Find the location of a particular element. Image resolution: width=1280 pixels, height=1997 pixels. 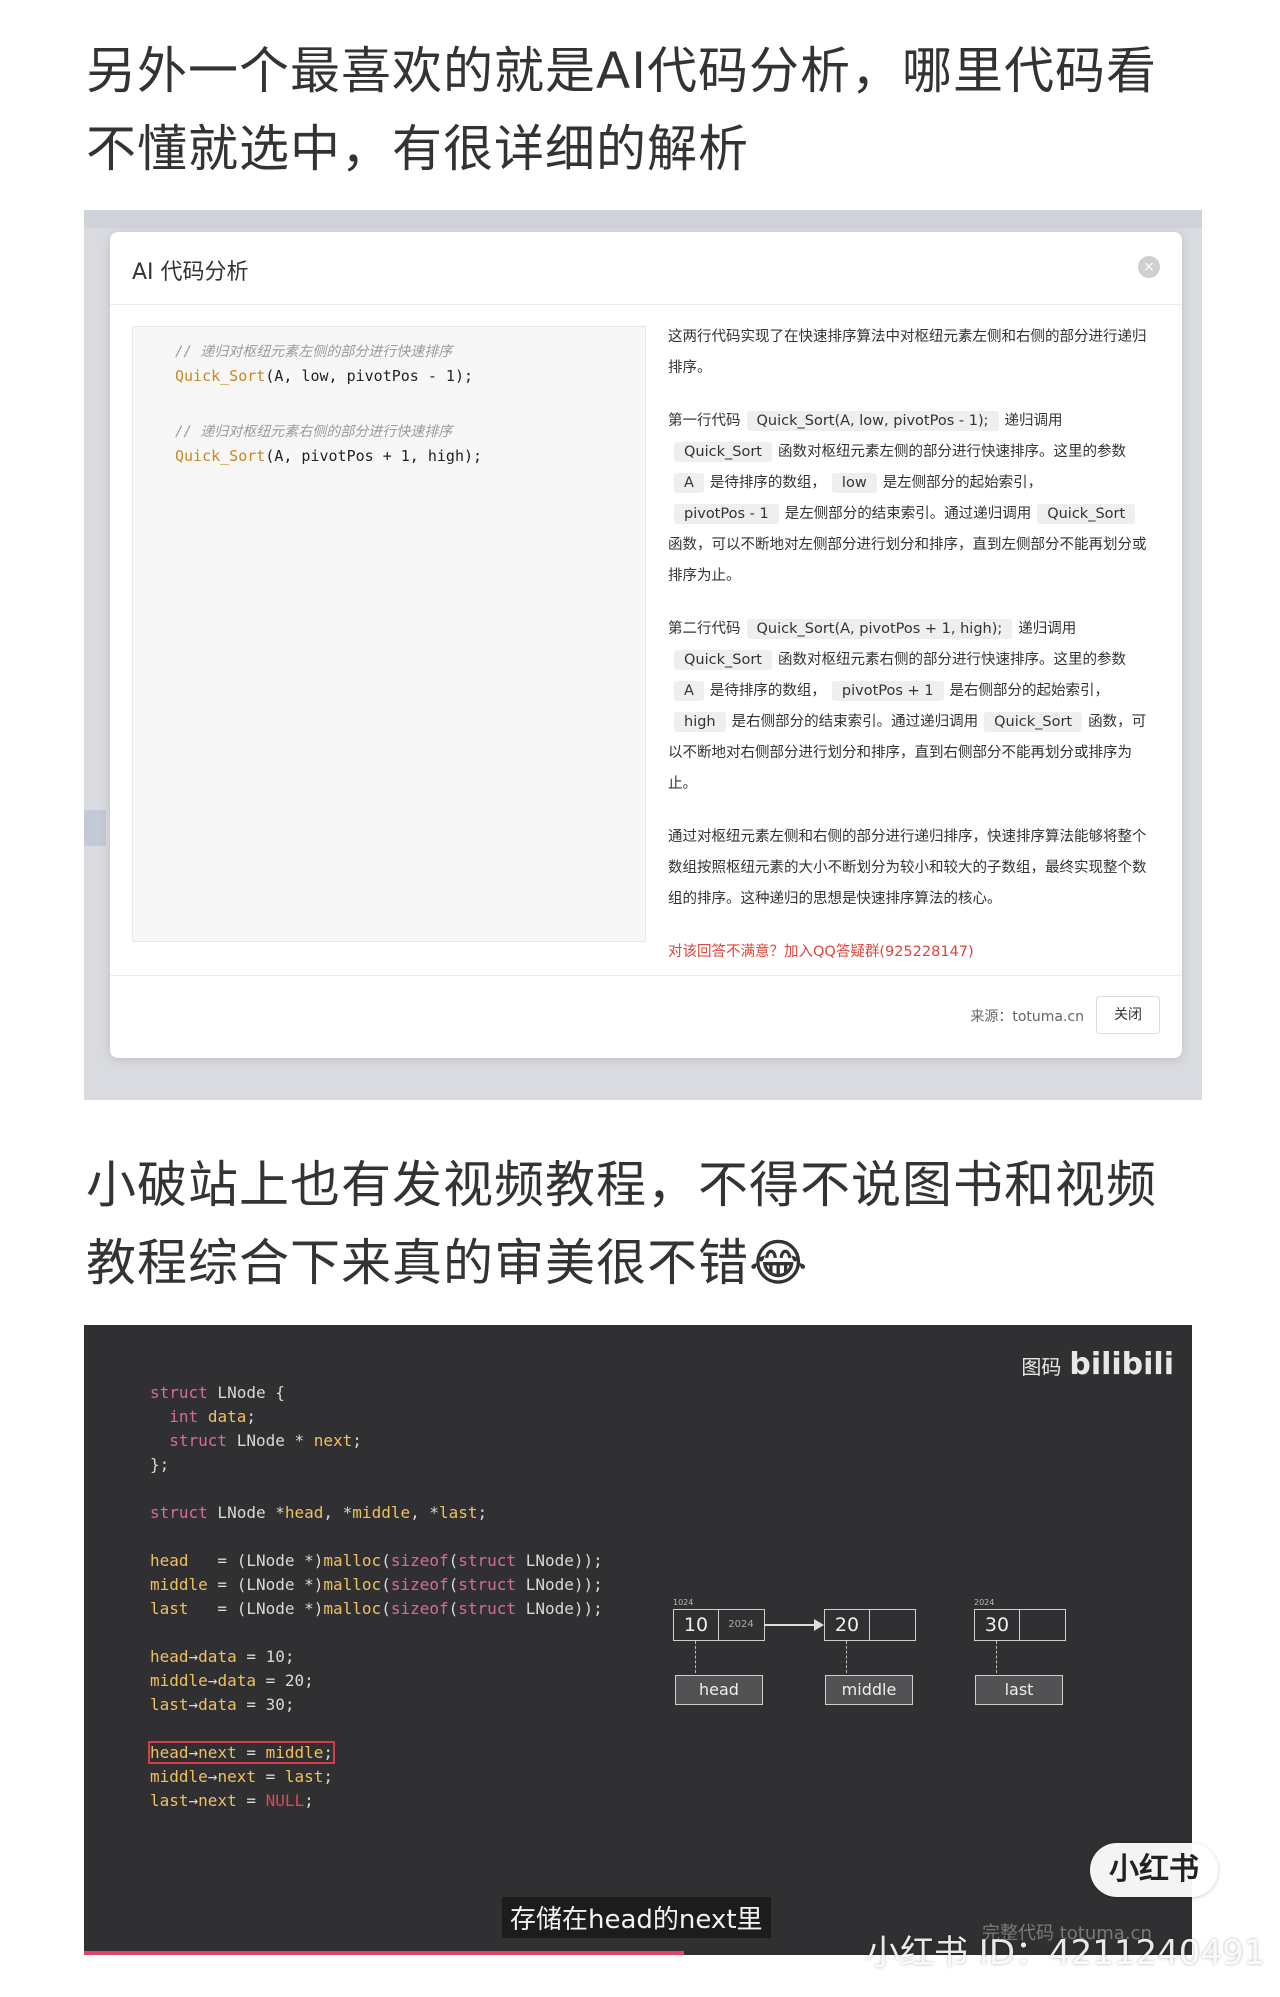

code-comment: // 递归对枢纽元素右侧的部分进行快速排序 is located at coordinates (314, 432).